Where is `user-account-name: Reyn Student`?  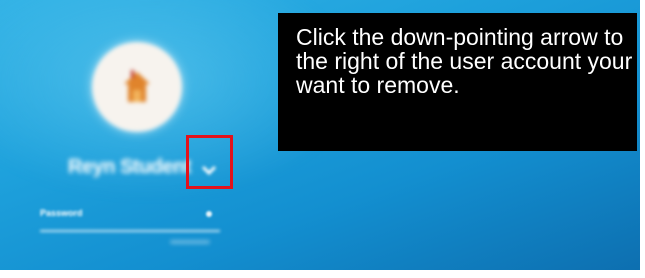 user-account-name: Reyn Student is located at coordinates (129, 167).